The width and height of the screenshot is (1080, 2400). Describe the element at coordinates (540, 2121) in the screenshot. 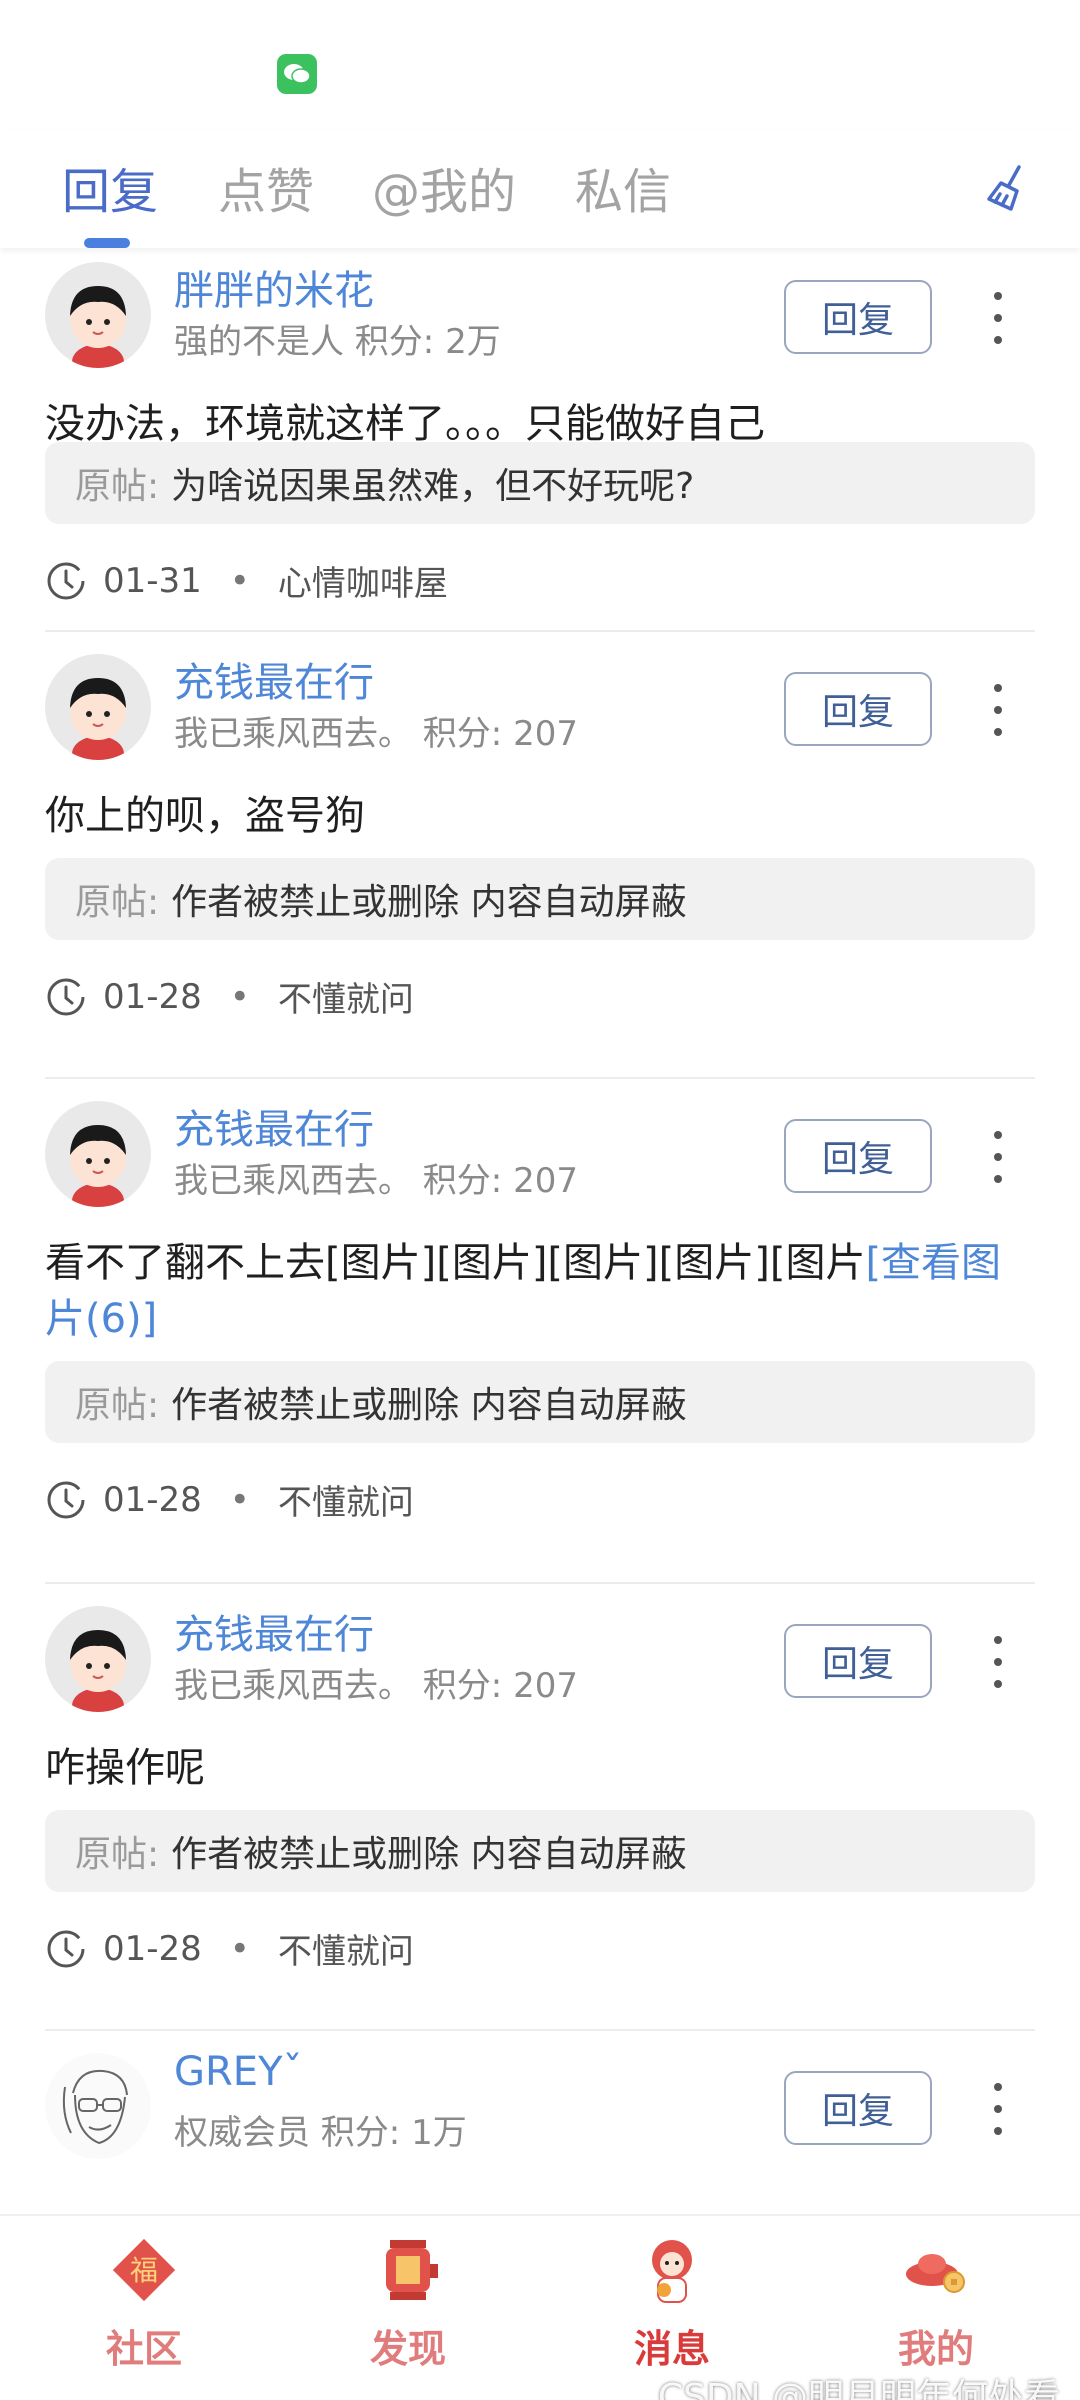

I see `reply-item: GREYˇ 权威会员 积分: 1万 回复` at that location.